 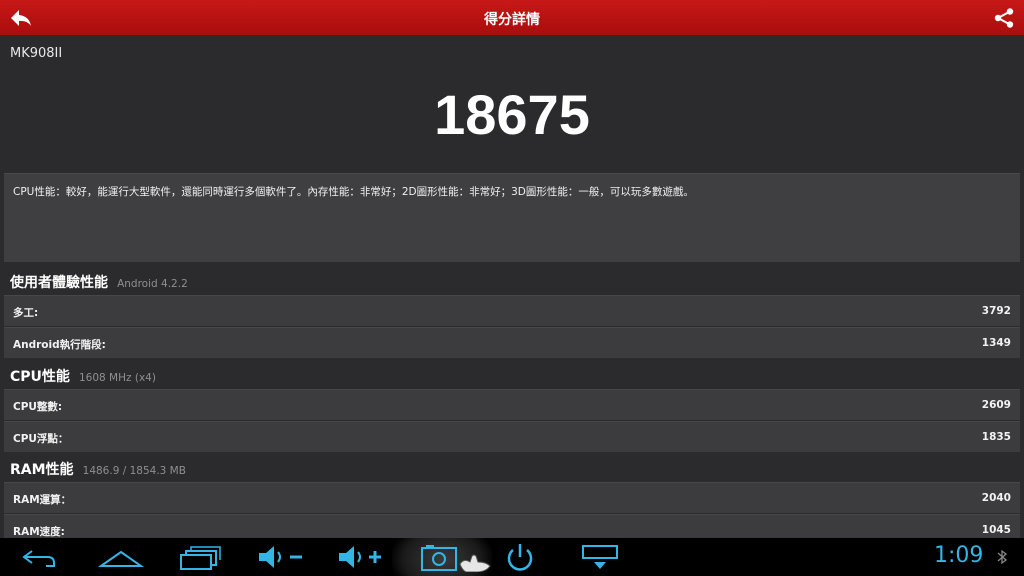 What do you see at coordinates (512, 310) in the screenshot?
I see `score-row-multitask: 多工: 3792` at bounding box center [512, 310].